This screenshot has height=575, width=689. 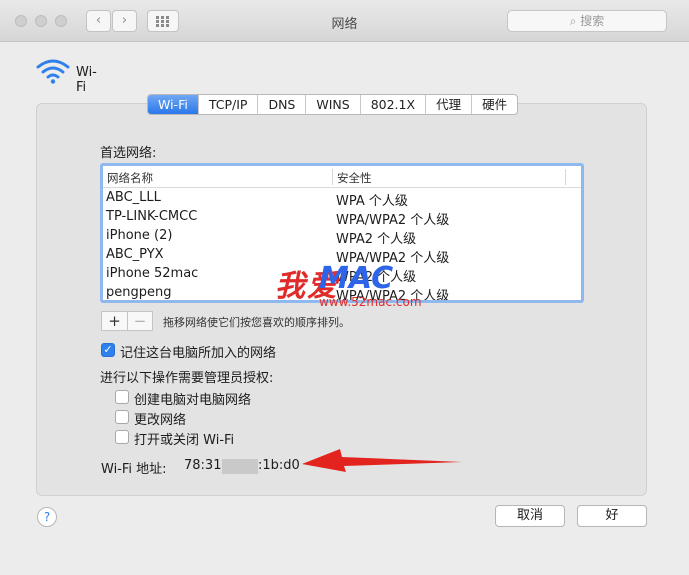 What do you see at coordinates (592, 21) in the screenshot?
I see `search-placeholder: 搜索` at bounding box center [592, 21].